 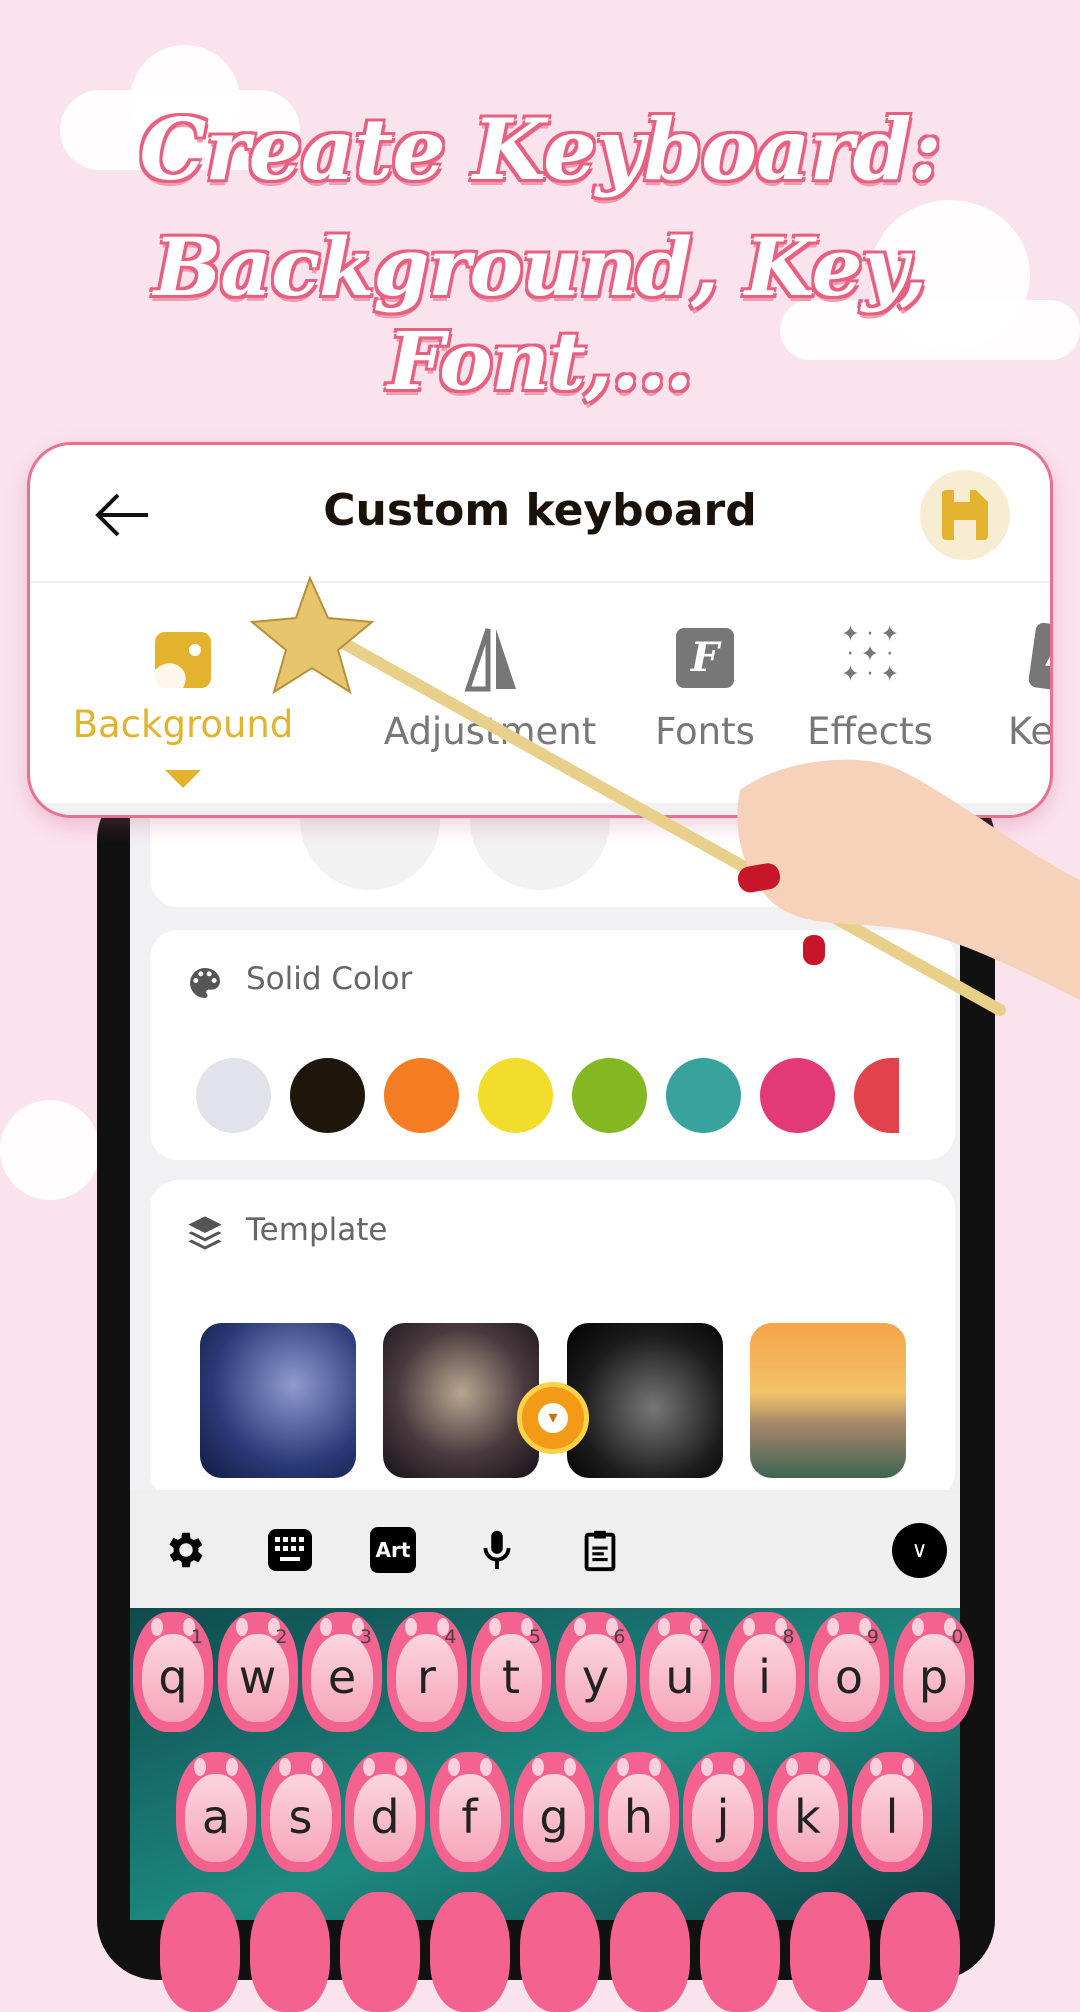 I want to click on font-icon: F, so click(x=705, y=658).